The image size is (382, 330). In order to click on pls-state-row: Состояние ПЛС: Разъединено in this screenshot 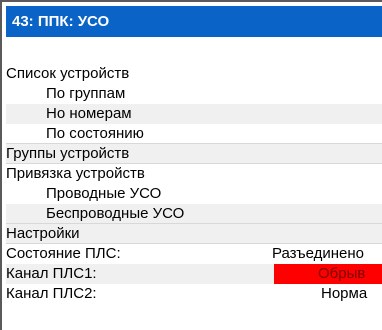, I will do `click(194, 254)`.